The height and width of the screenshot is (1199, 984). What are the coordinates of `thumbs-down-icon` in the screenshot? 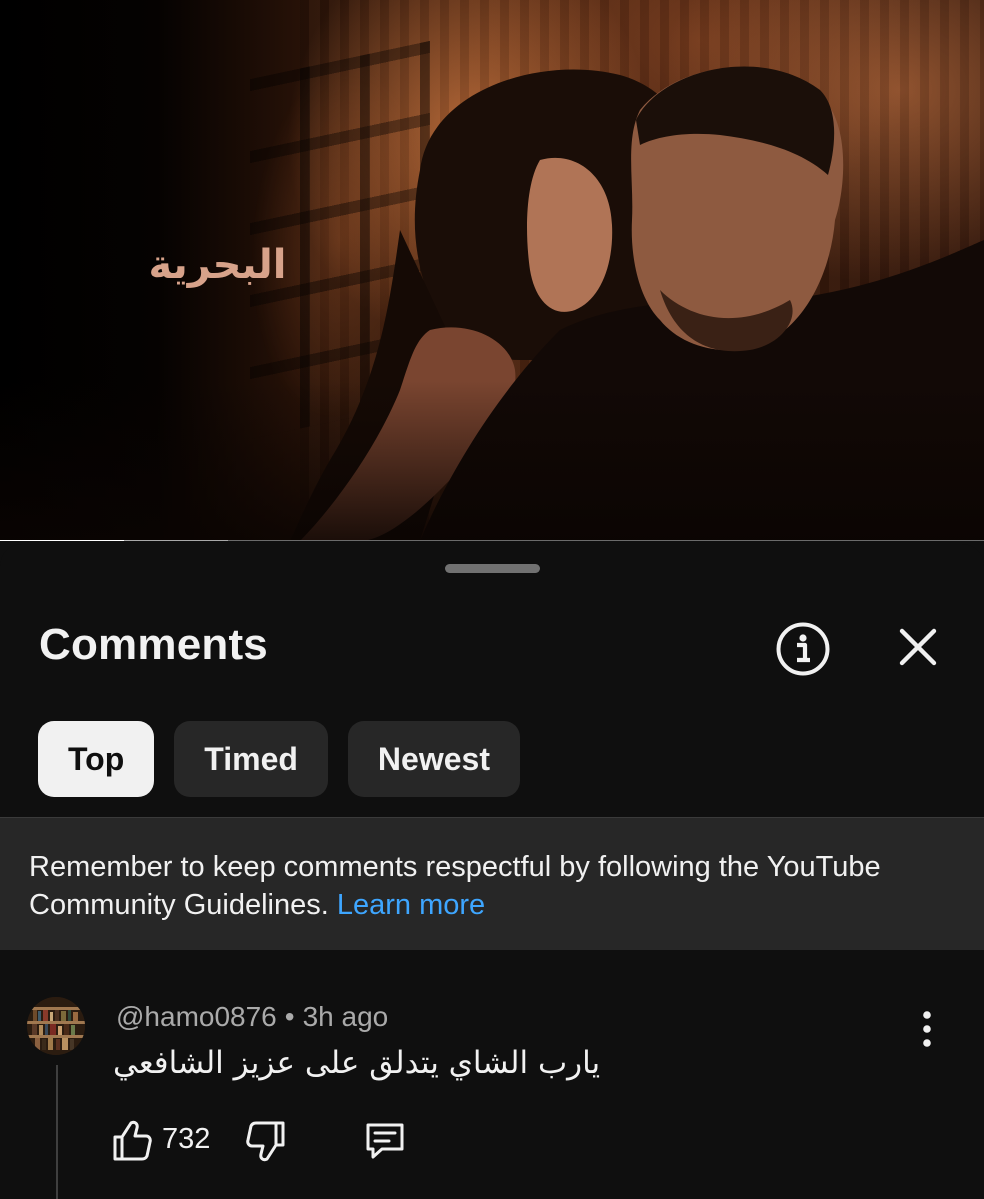 It's located at (265, 1141).